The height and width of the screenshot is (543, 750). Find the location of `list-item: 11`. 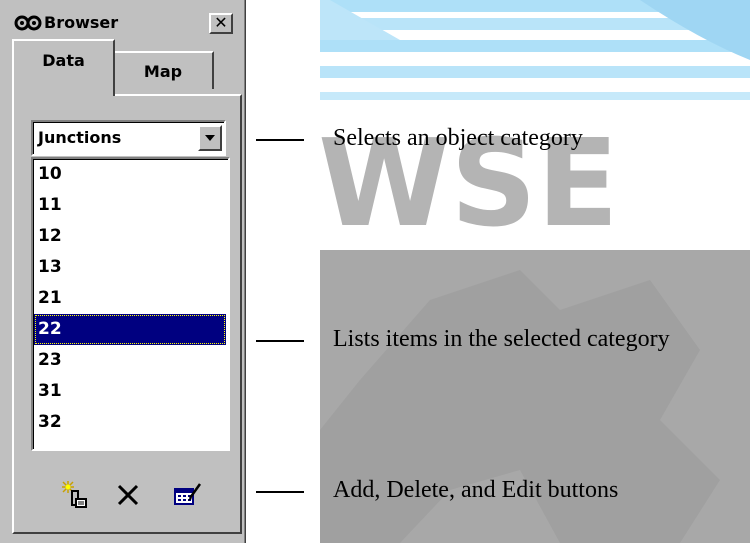

list-item: 11 is located at coordinates (130, 205).